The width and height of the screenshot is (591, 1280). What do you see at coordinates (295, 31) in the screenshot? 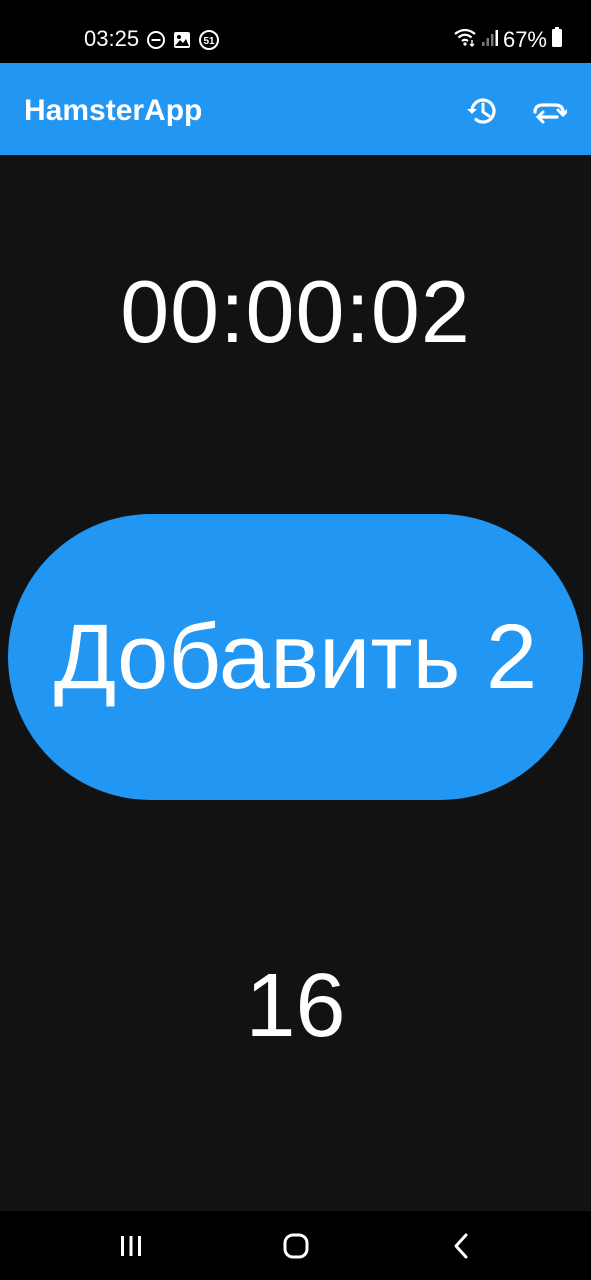
I see `status-bar: 03:25 51 67%` at bounding box center [295, 31].